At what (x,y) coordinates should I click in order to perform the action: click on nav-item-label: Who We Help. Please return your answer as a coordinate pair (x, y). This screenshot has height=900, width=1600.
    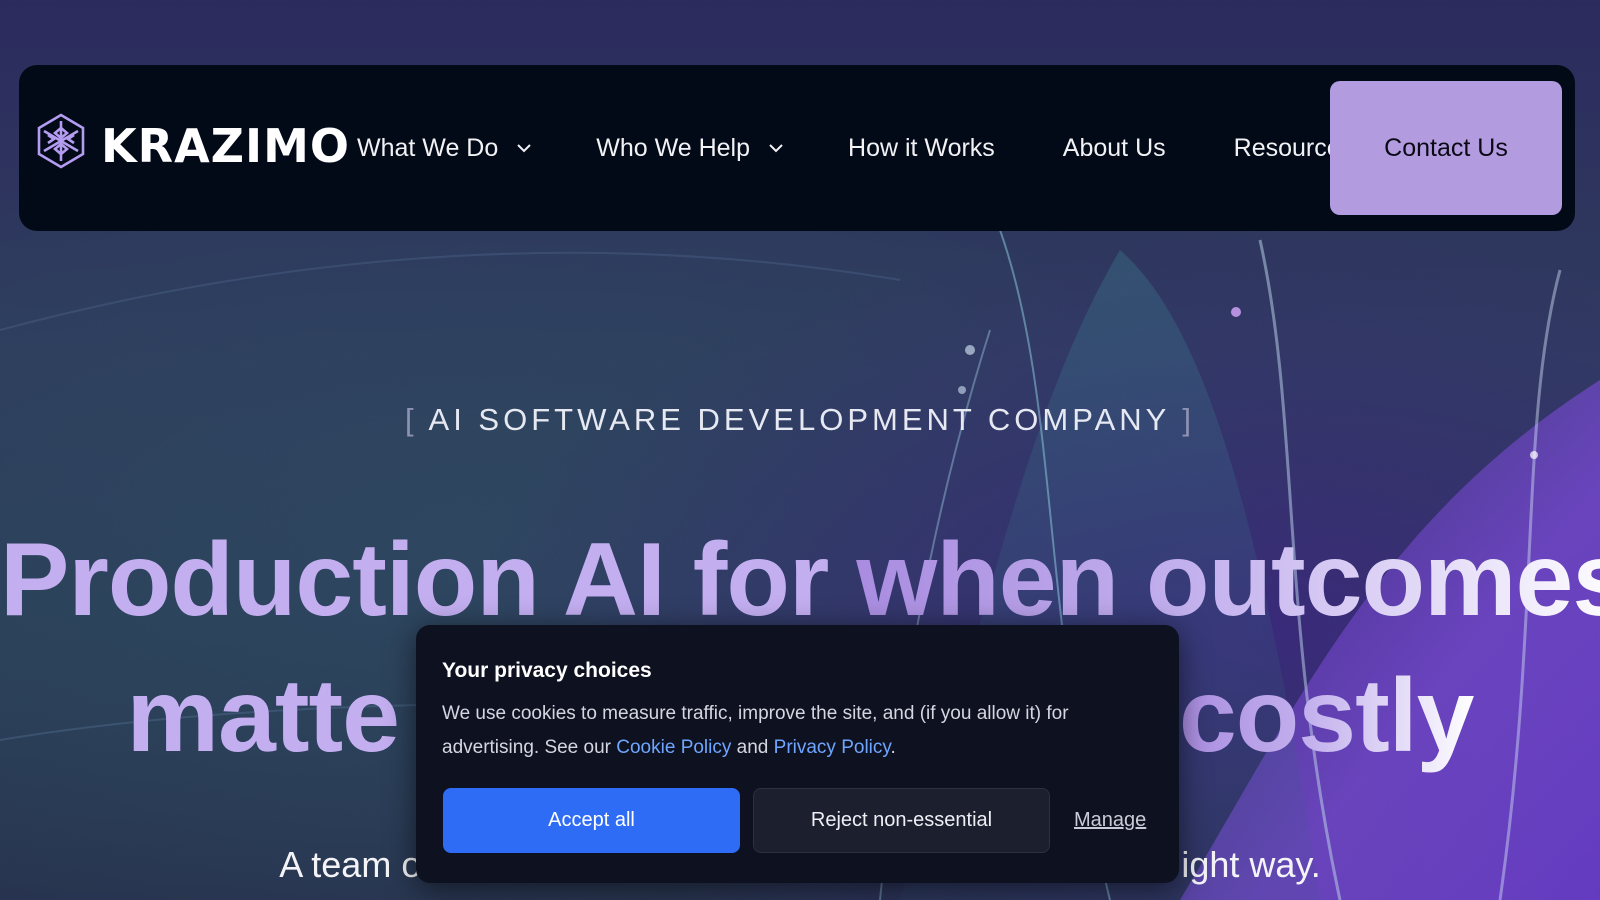
    Looking at the image, I should click on (673, 147).